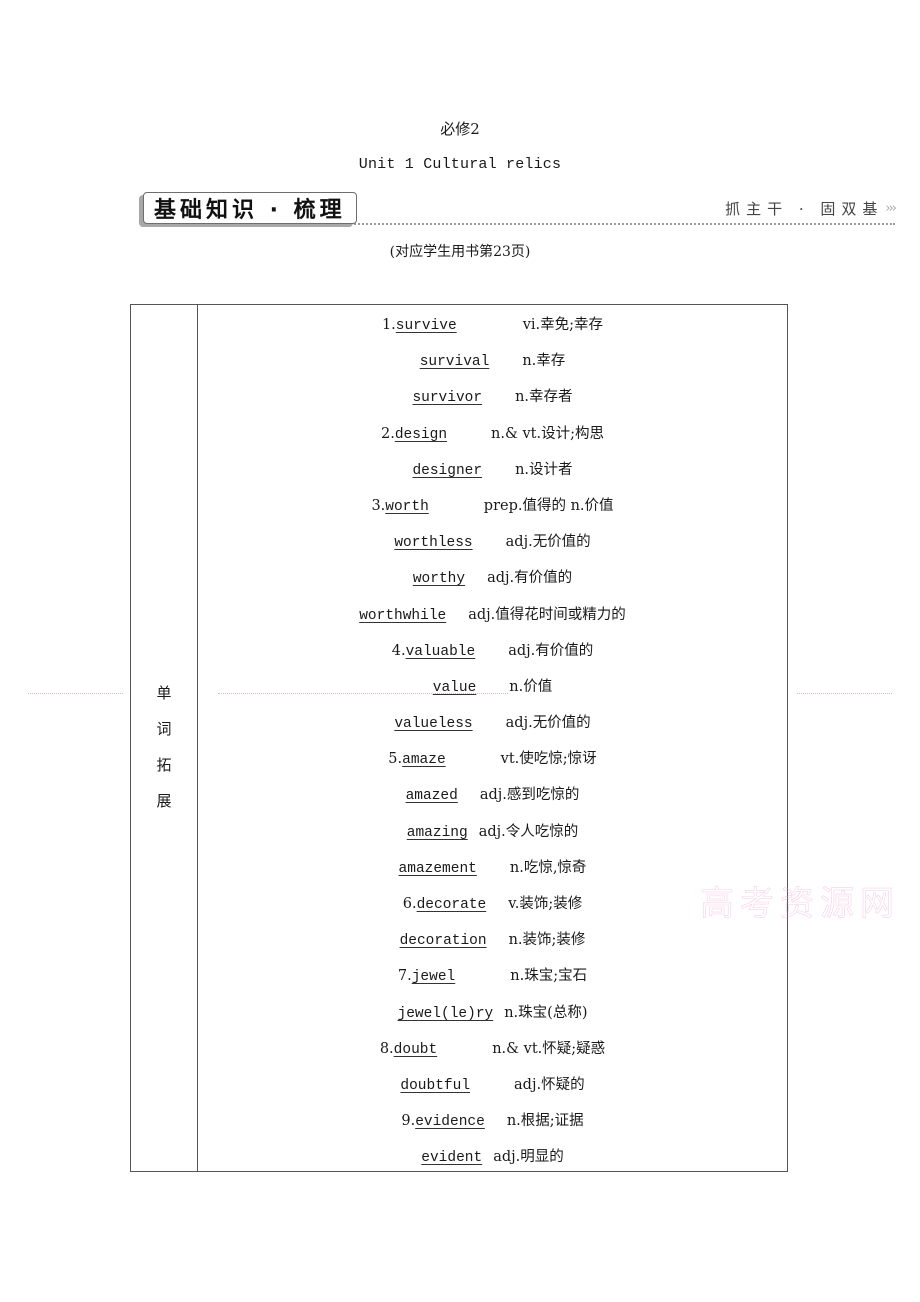 This screenshot has width=920, height=1302. What do you see at coordinates (492, 325) in the screenshot?
I see `vocab-entry: 1.survive vi.幸免;幸存` at bounding box center [492, 325].